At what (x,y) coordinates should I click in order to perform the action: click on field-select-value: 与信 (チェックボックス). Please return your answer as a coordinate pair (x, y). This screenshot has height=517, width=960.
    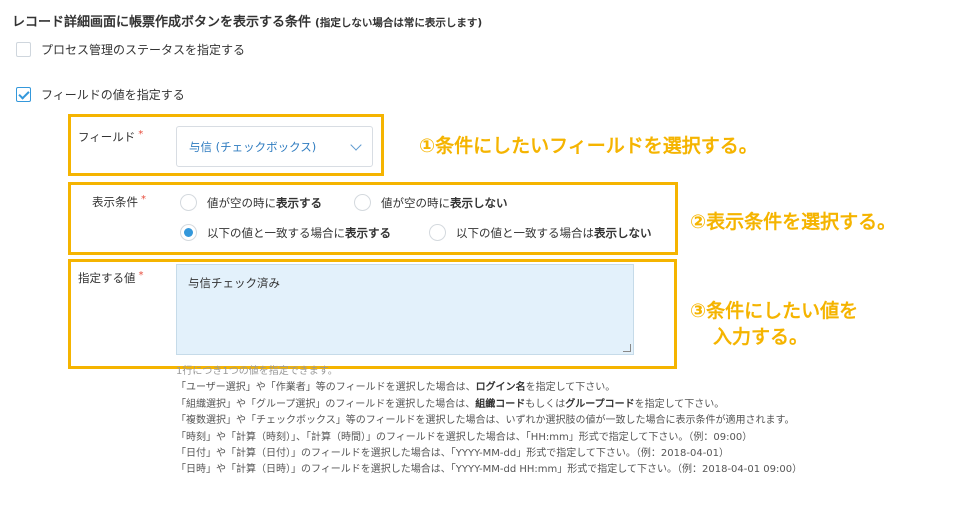
    Looking at the image, I should click on (253, 146).